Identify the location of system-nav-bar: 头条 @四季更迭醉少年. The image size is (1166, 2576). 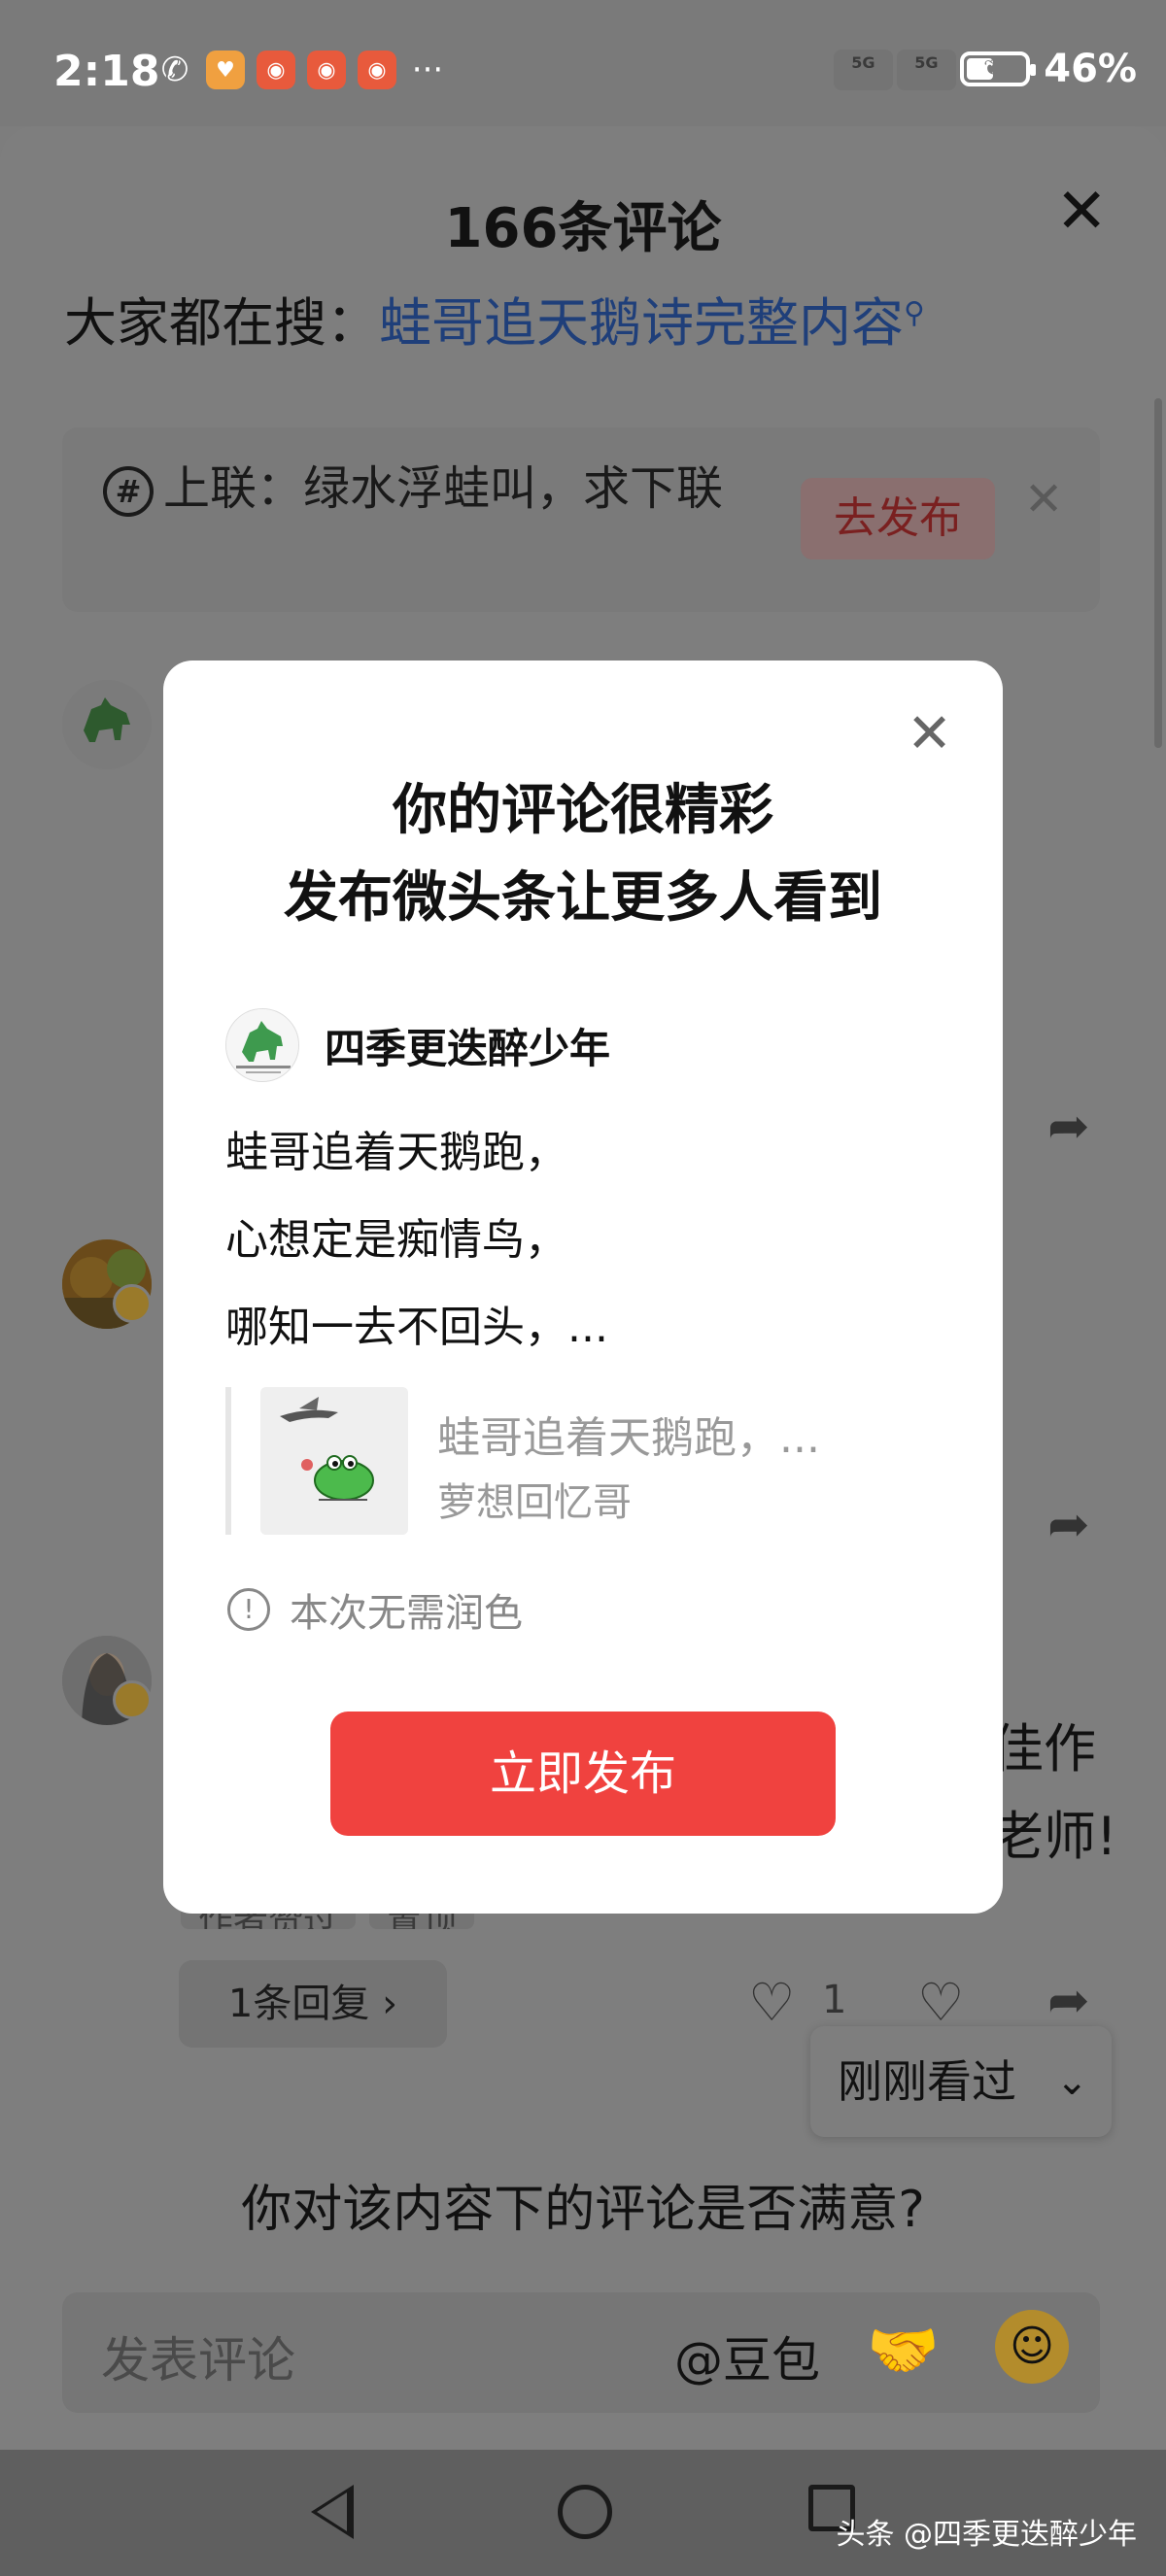
(583, 2513).